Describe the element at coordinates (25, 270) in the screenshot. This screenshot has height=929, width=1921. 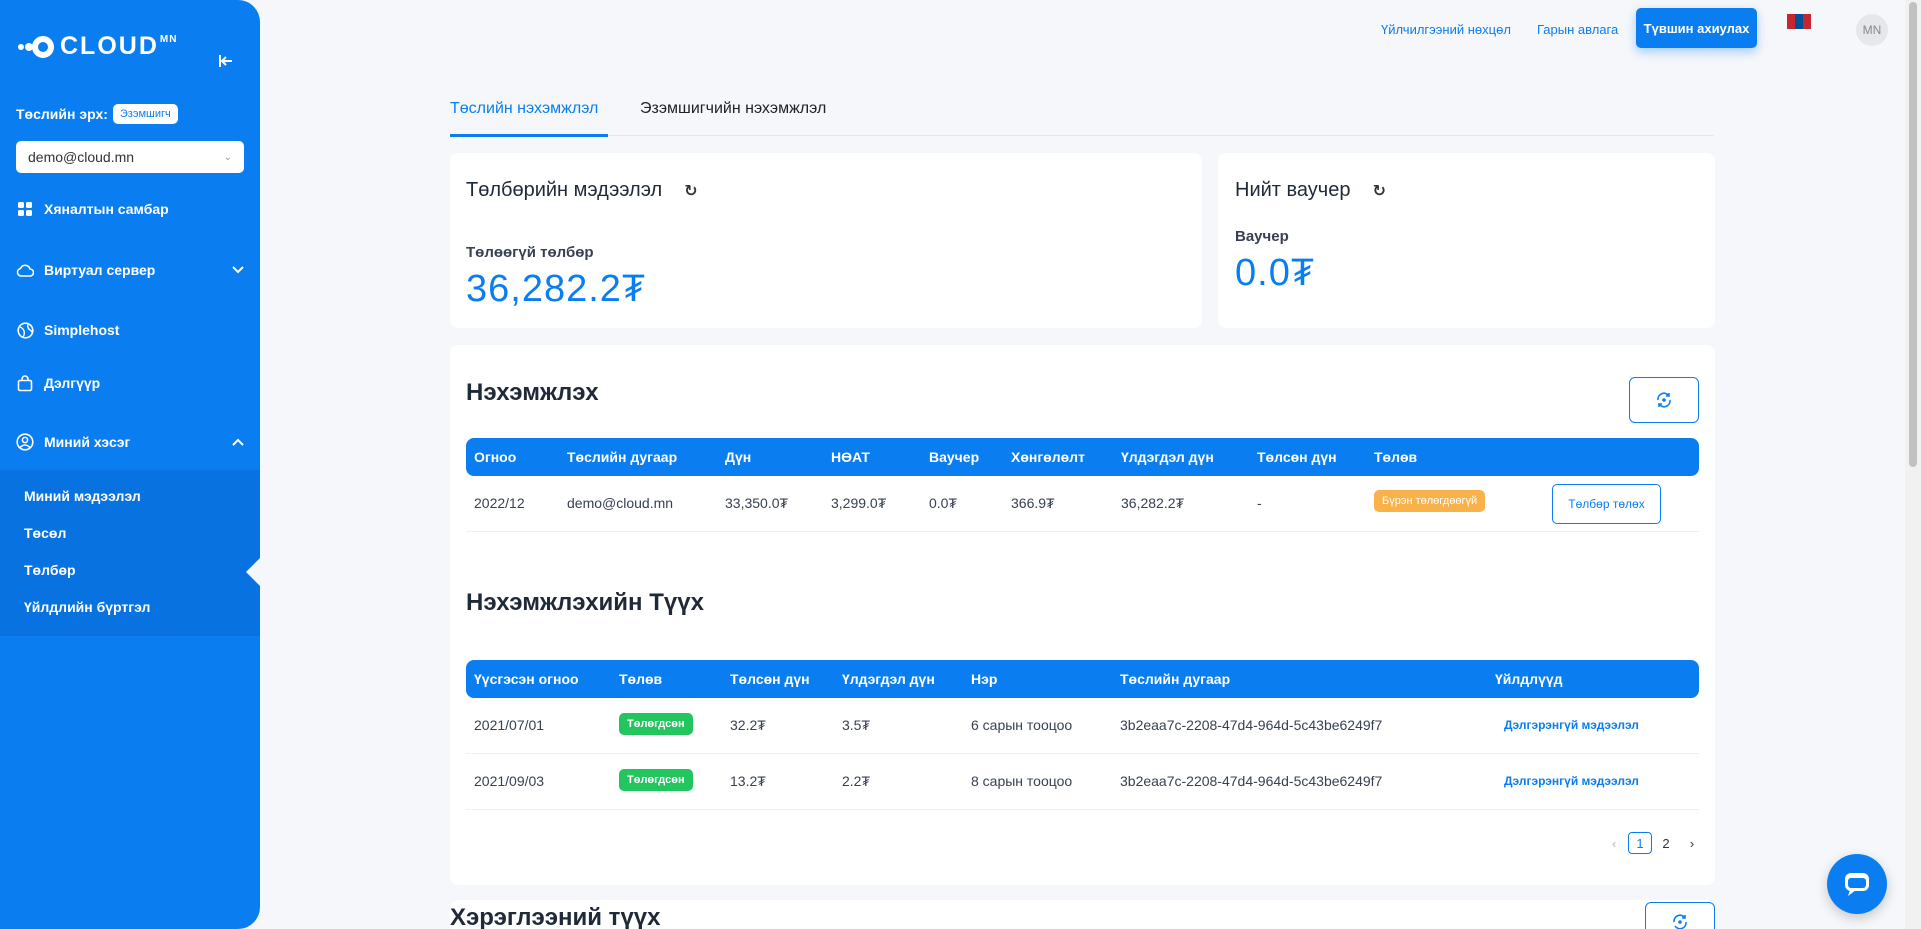
I see `cloud-icon` at that location.